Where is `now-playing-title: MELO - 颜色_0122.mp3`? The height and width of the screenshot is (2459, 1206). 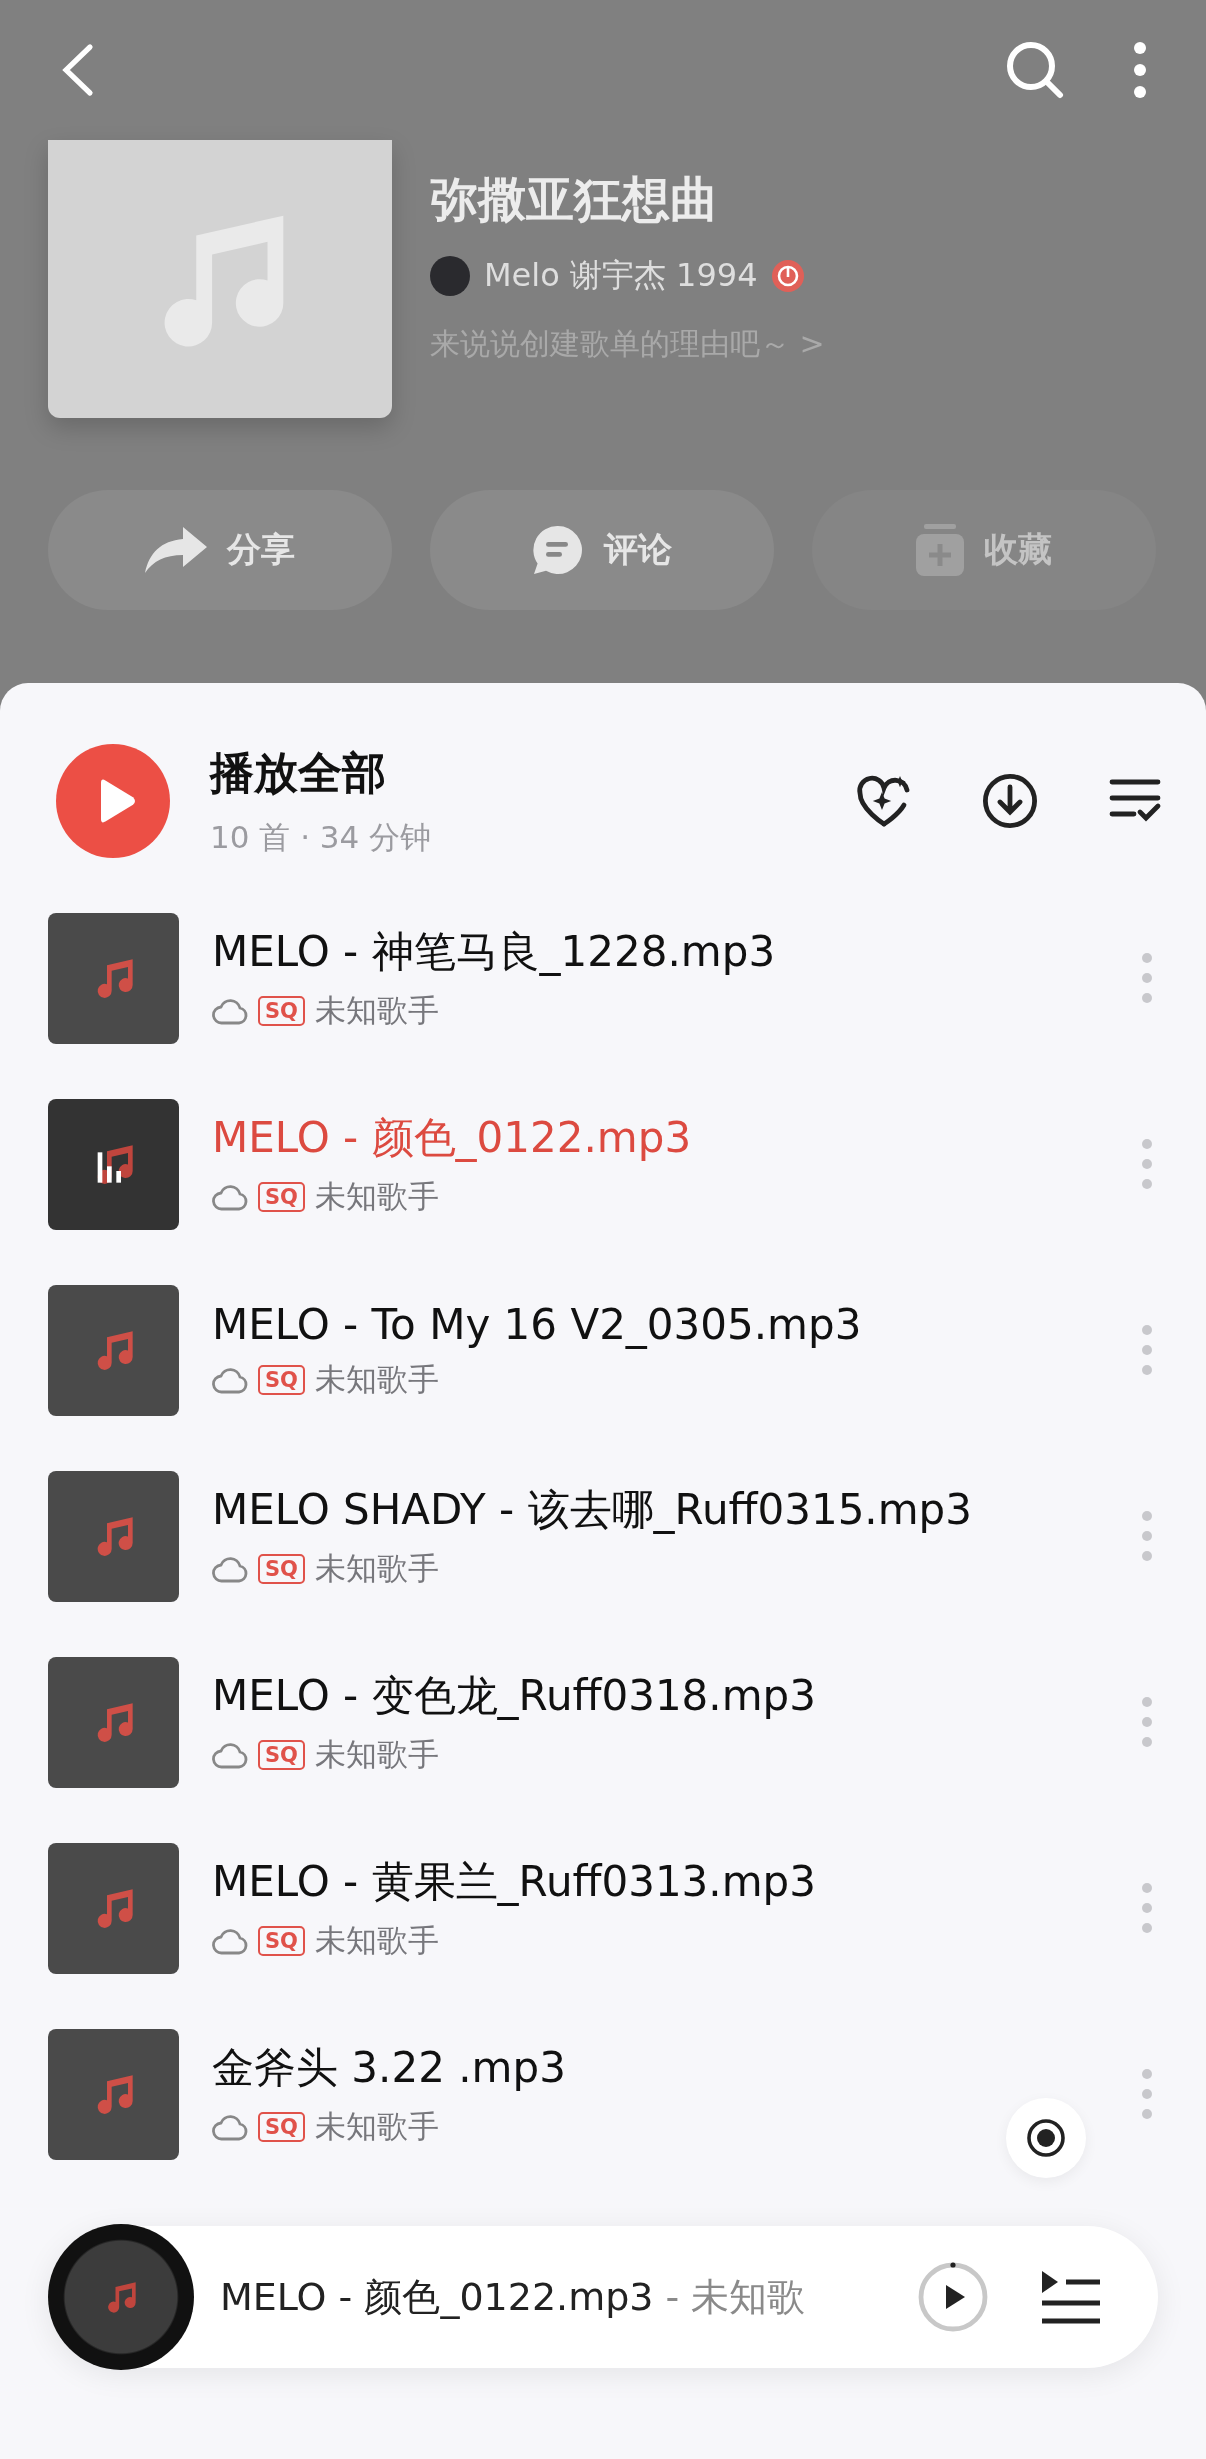
now-playing-title: MELO - 颜色_0122.mp3 is located at coordinates (437, 2297).